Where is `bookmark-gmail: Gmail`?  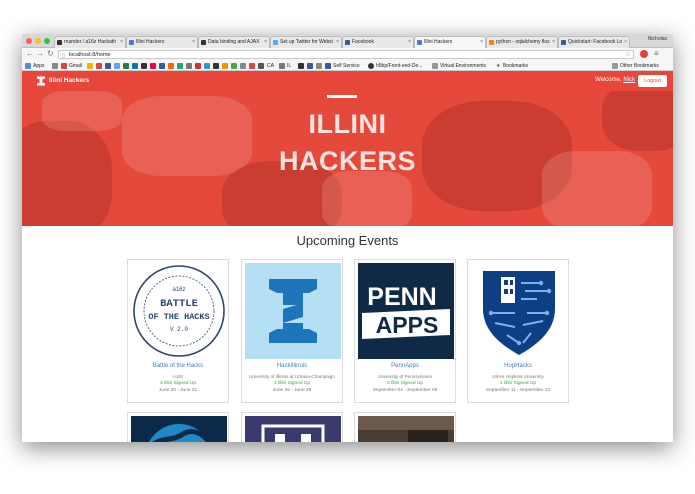
bookmark-gmail: Gmail is located at coordinates (75, 66).